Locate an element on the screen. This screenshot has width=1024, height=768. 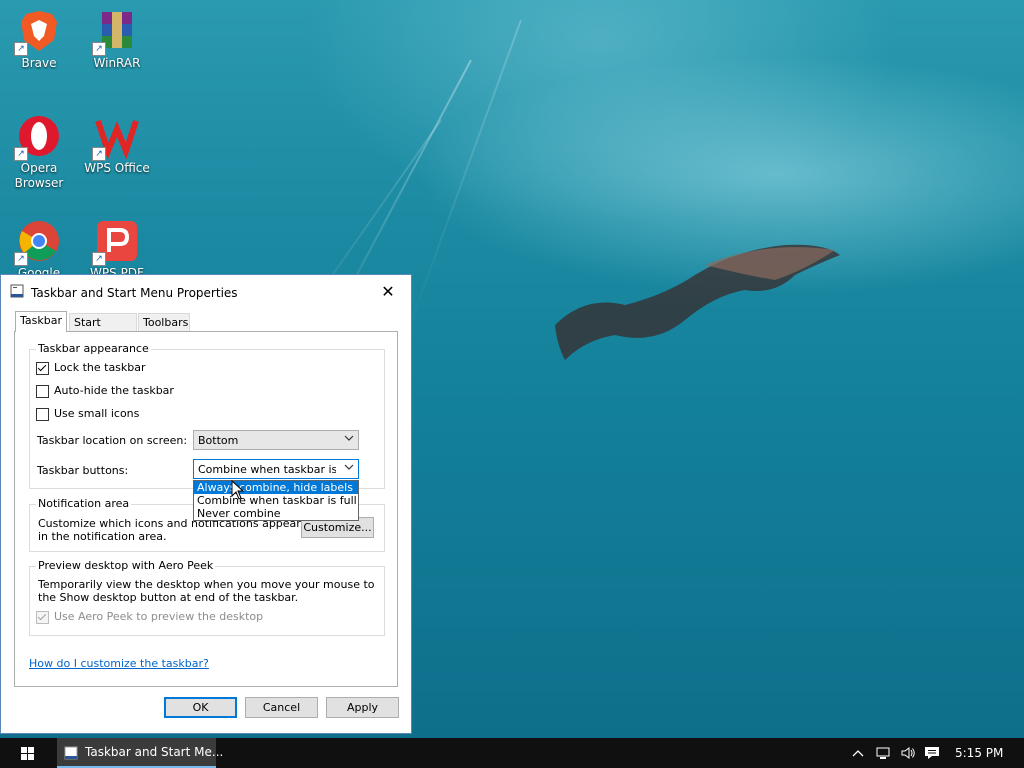
select-value: Bottom is located at coordinates (218, 440).